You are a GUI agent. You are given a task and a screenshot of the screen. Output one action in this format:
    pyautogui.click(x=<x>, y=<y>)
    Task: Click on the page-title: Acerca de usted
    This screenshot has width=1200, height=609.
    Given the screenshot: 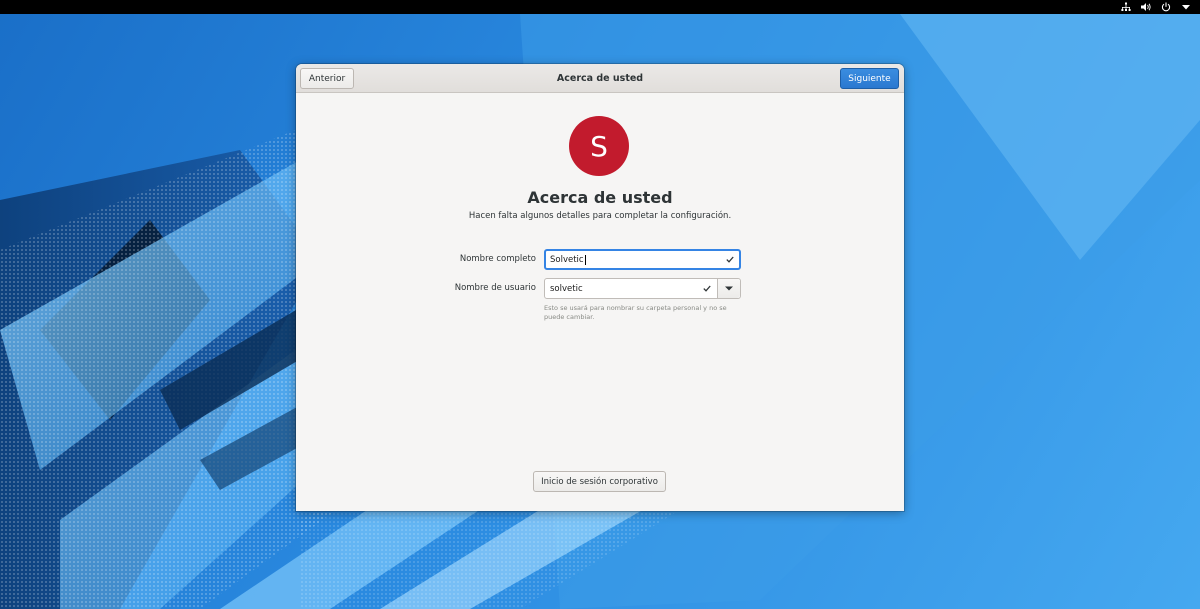 What is the action you would take?
    pyautogui.click(x=600, y=197)
    